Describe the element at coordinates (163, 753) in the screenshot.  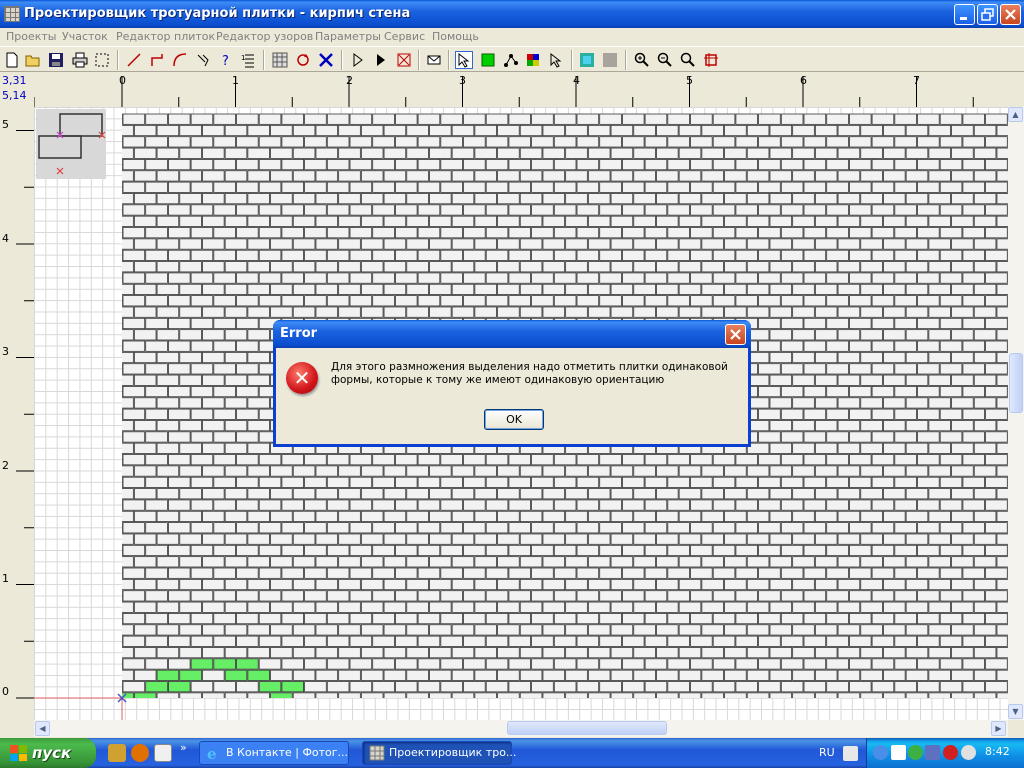
I see `quicklaunch-notepad-icon` at that location.